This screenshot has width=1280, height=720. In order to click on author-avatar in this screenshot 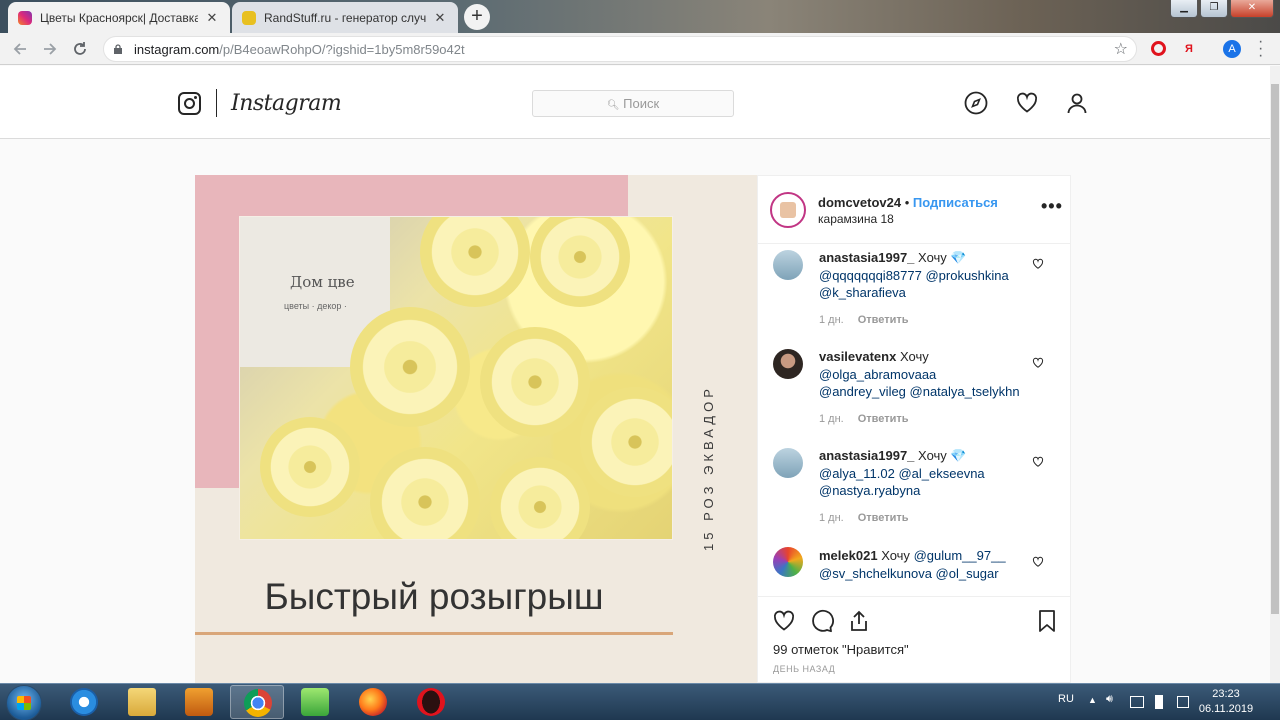, I will do `click(788, 210)`.